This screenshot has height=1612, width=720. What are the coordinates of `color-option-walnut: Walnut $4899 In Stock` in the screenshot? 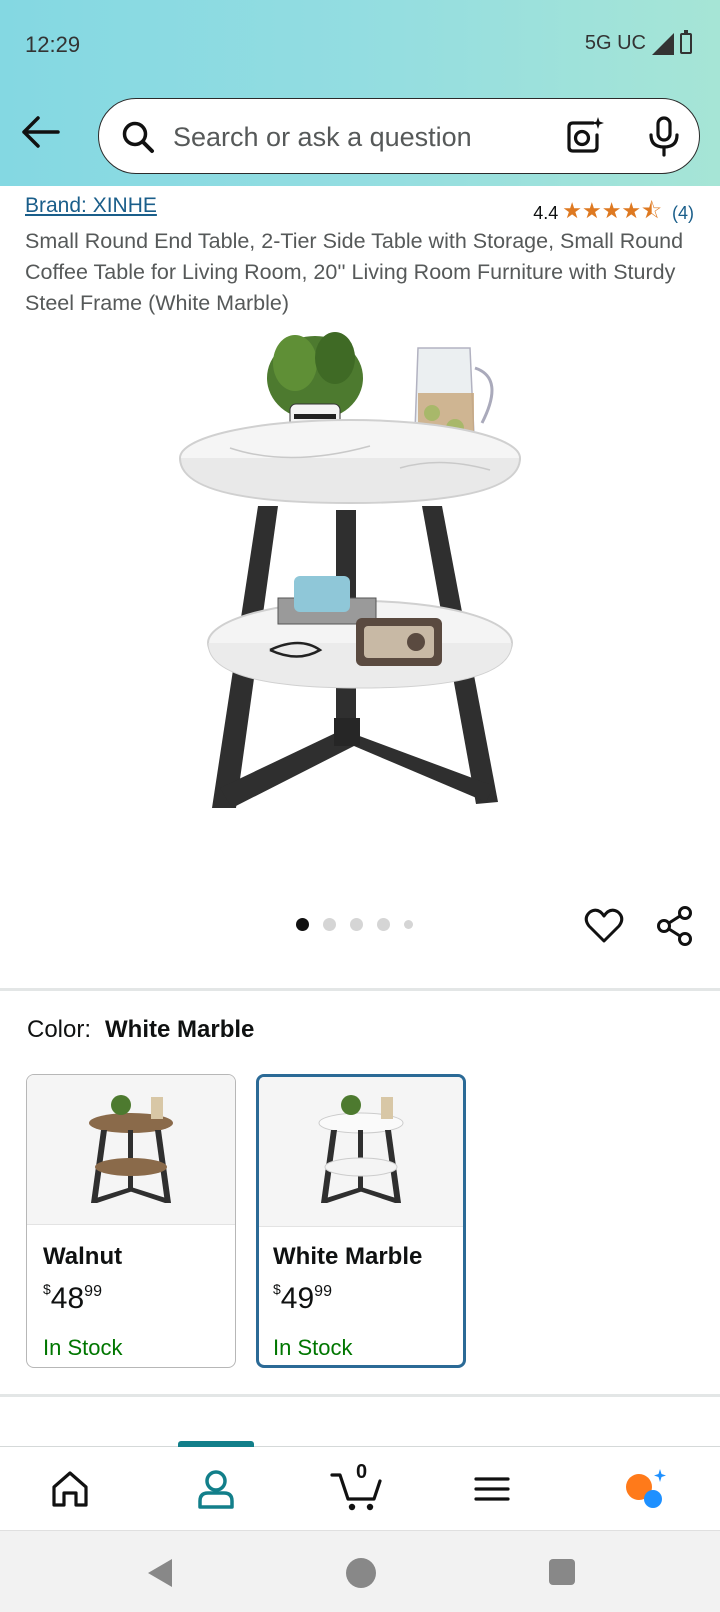 It's located at (131, 1221).